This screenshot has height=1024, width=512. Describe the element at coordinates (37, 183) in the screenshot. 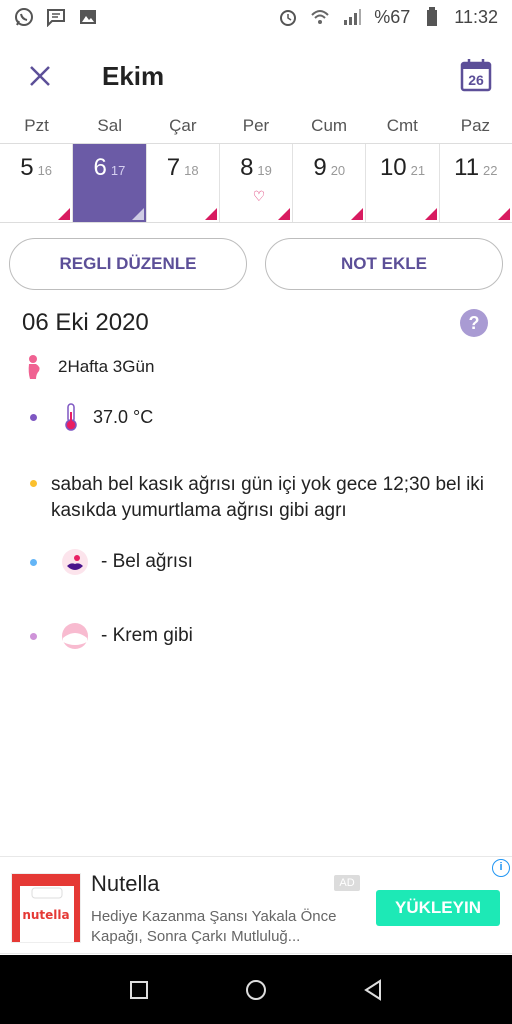

I see `day-cell: 5 16` at that location.